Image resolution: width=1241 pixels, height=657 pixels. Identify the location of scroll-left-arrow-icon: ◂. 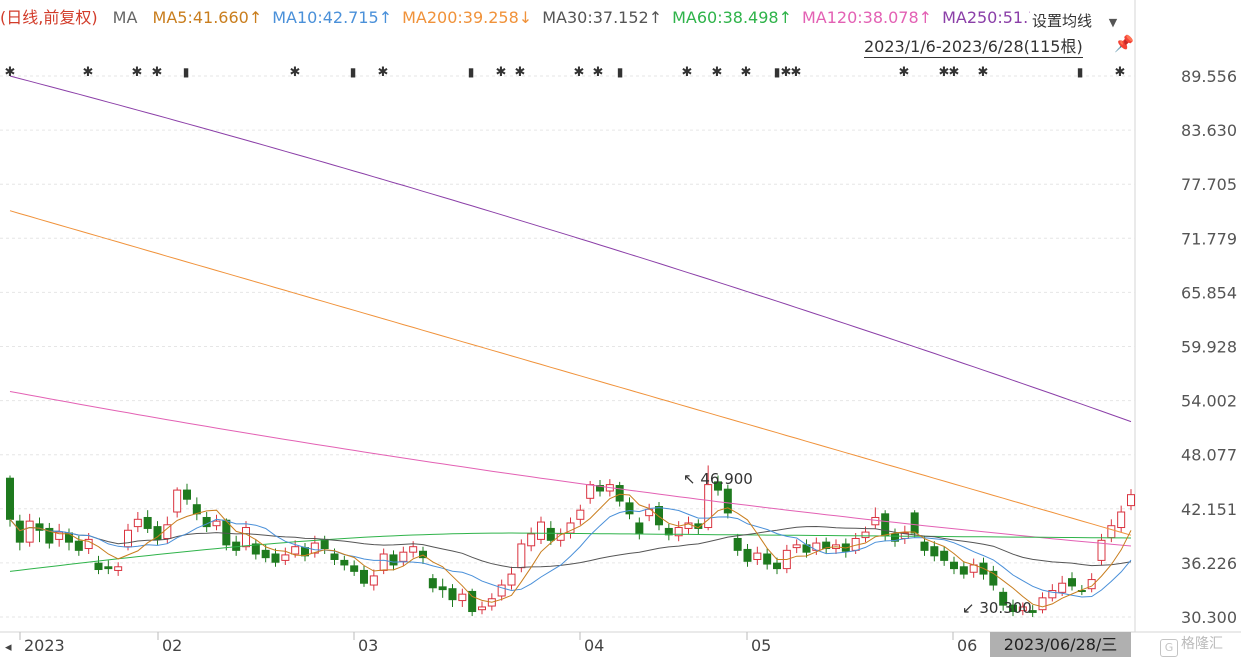
(8, 647).